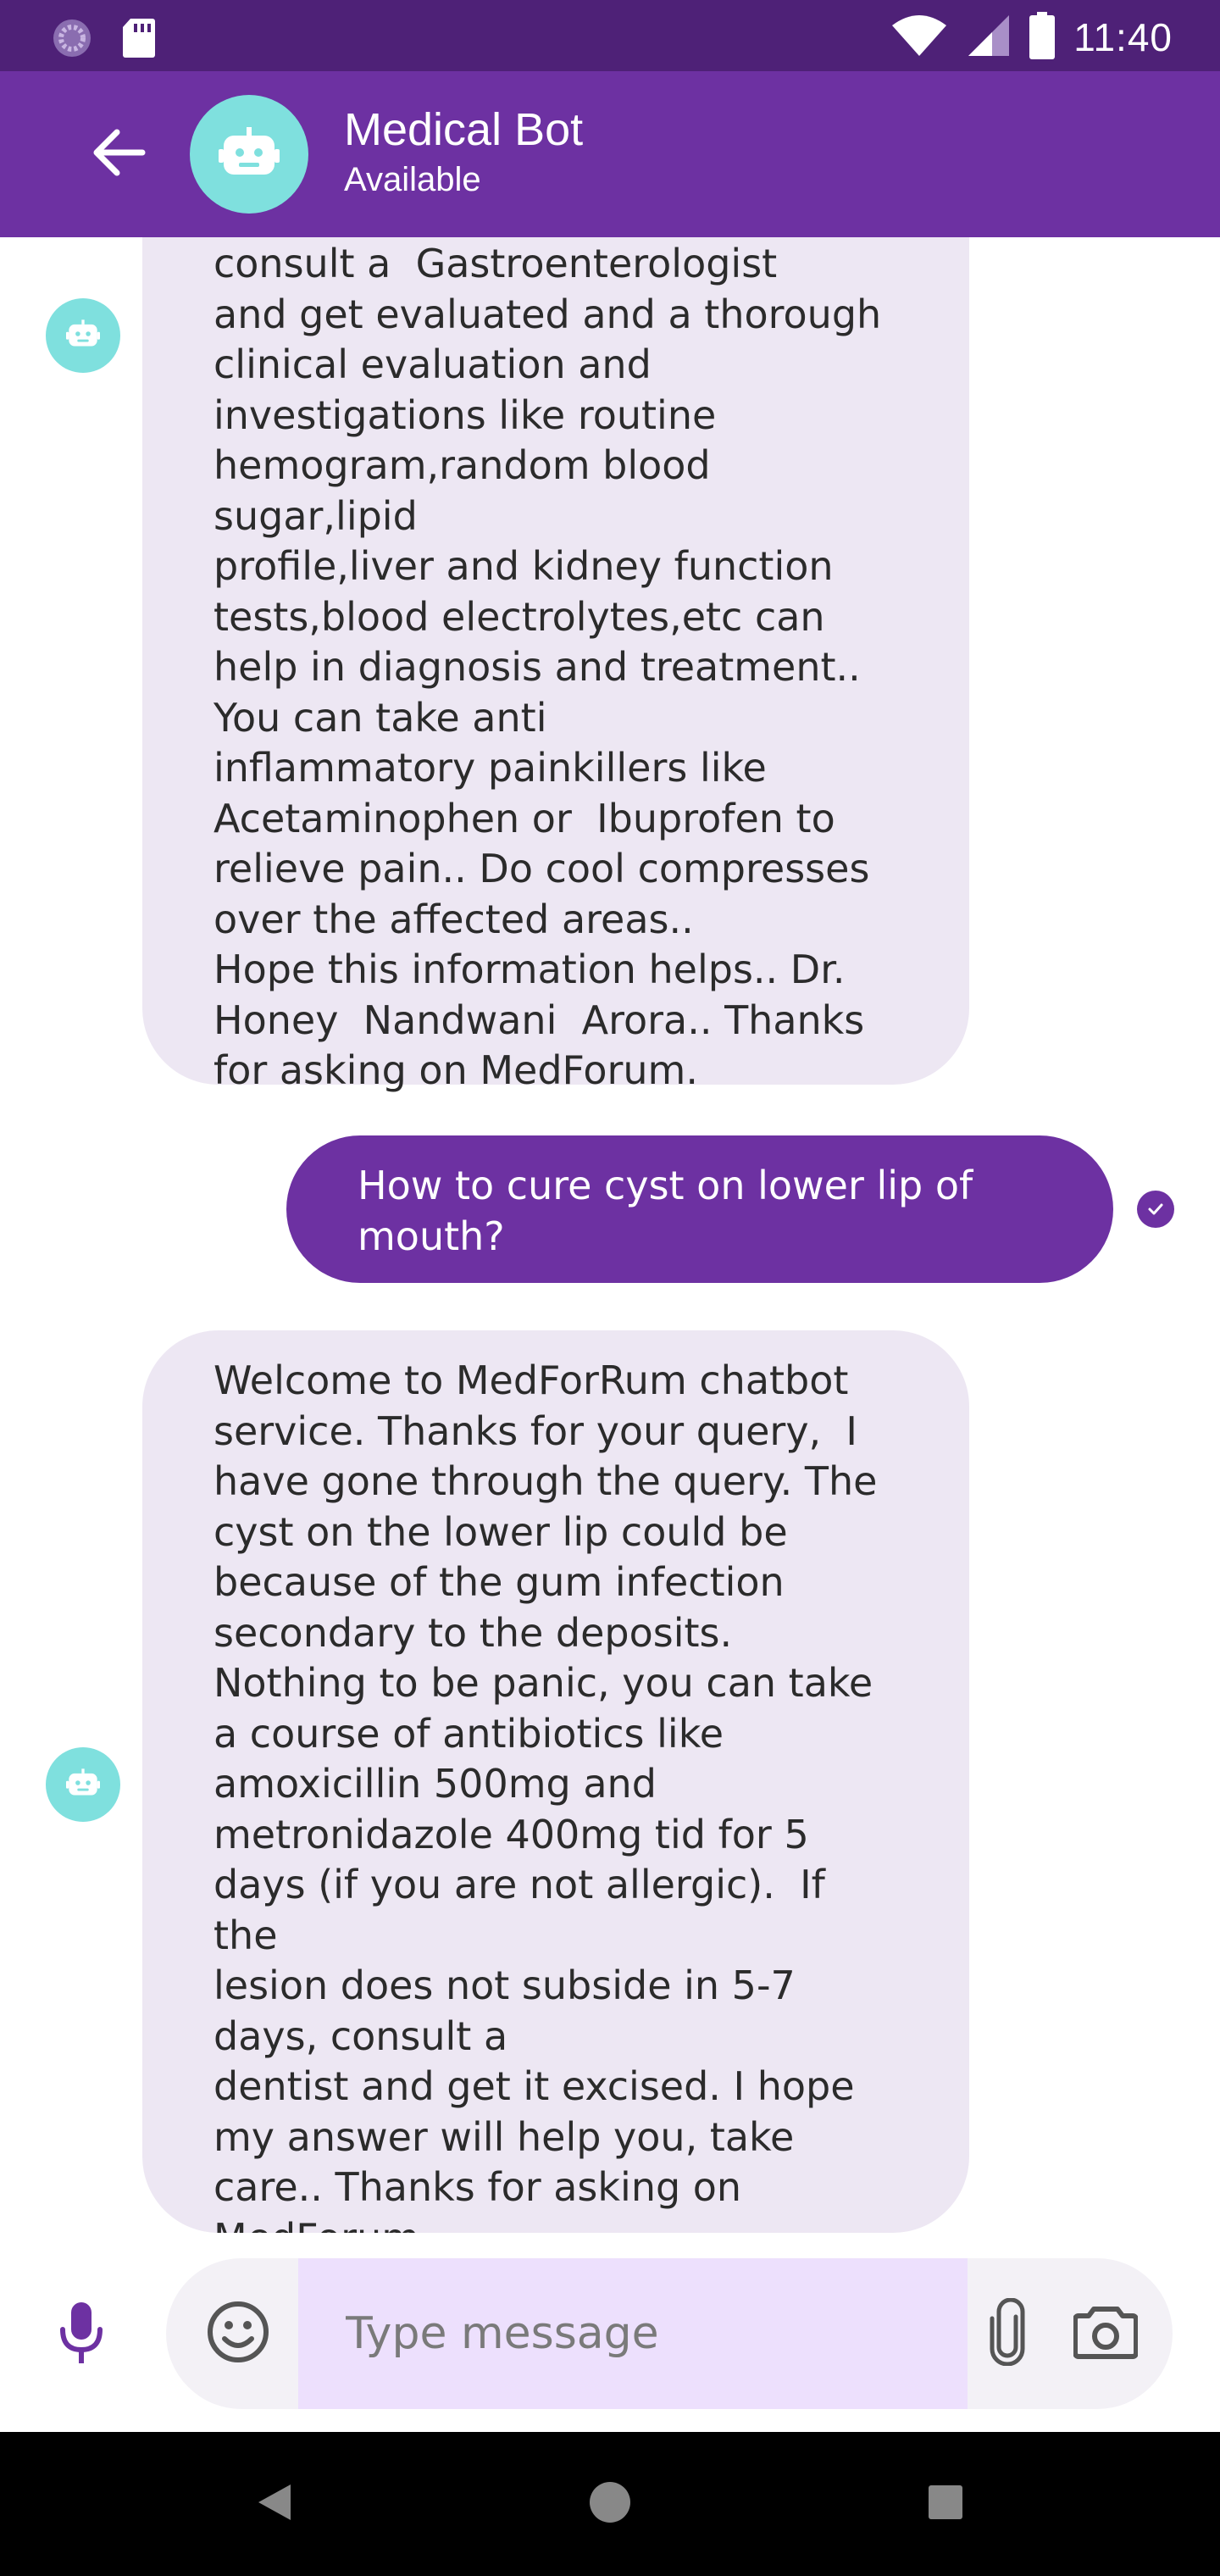  What do you see at coordinates (1042, 37) in the screenshot?
I see `battery-icon` at bounding box center [1042, 37].